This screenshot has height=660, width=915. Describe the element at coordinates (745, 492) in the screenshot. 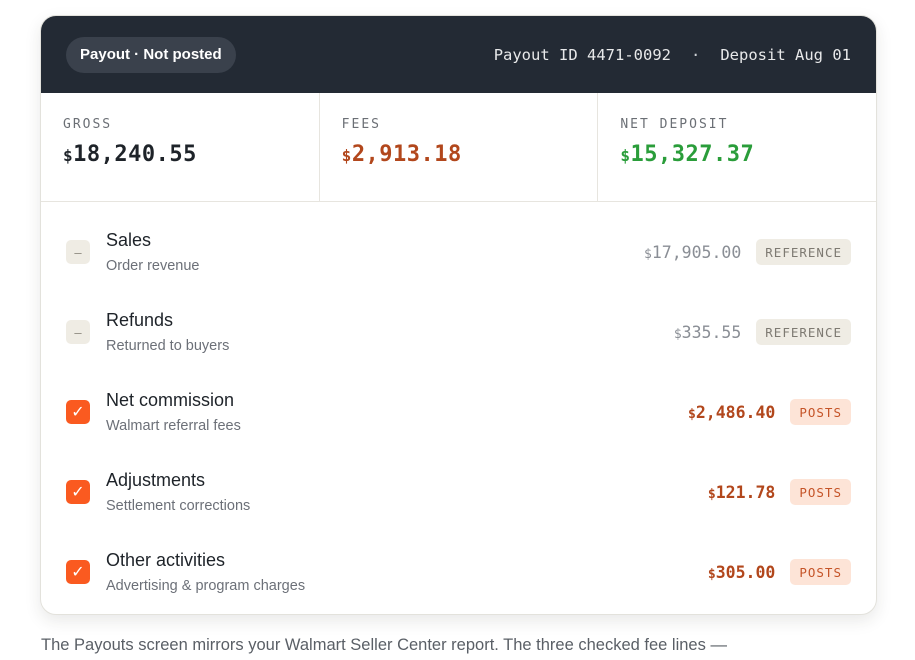

I see `line-amount-value: 121.78` at that location.